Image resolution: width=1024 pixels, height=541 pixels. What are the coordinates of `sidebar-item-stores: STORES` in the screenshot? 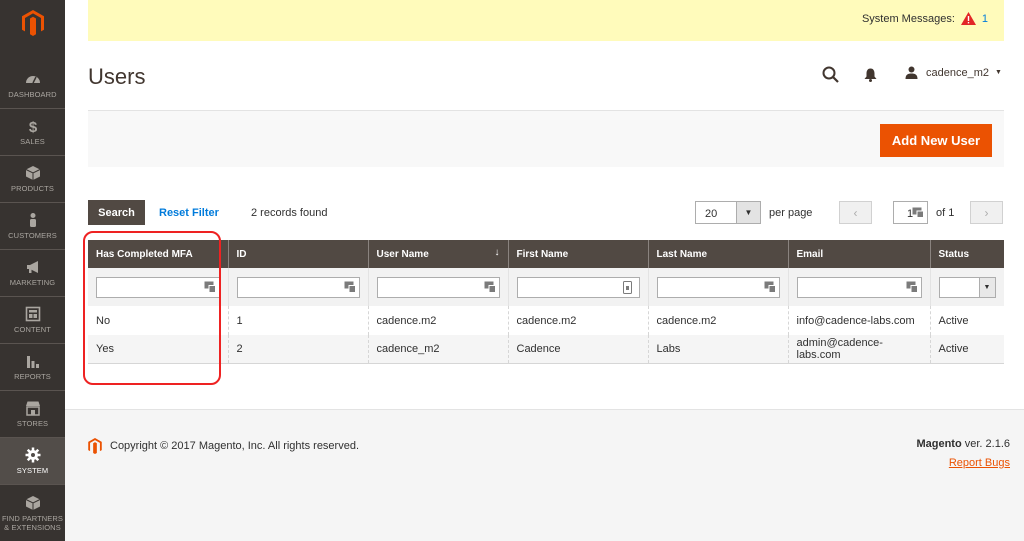 It's located at (32, 414).